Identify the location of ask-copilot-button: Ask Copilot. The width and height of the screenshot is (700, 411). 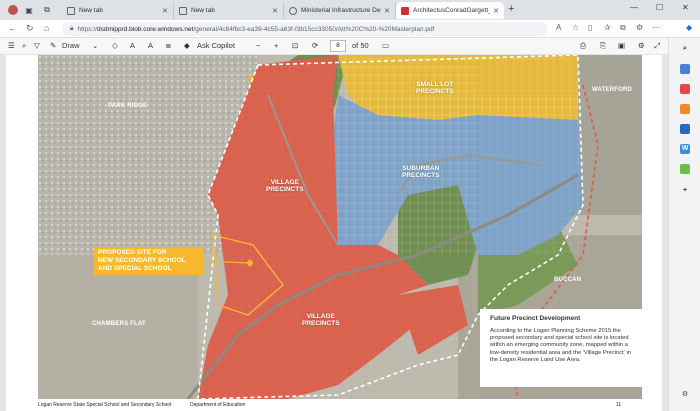
(216, 45).